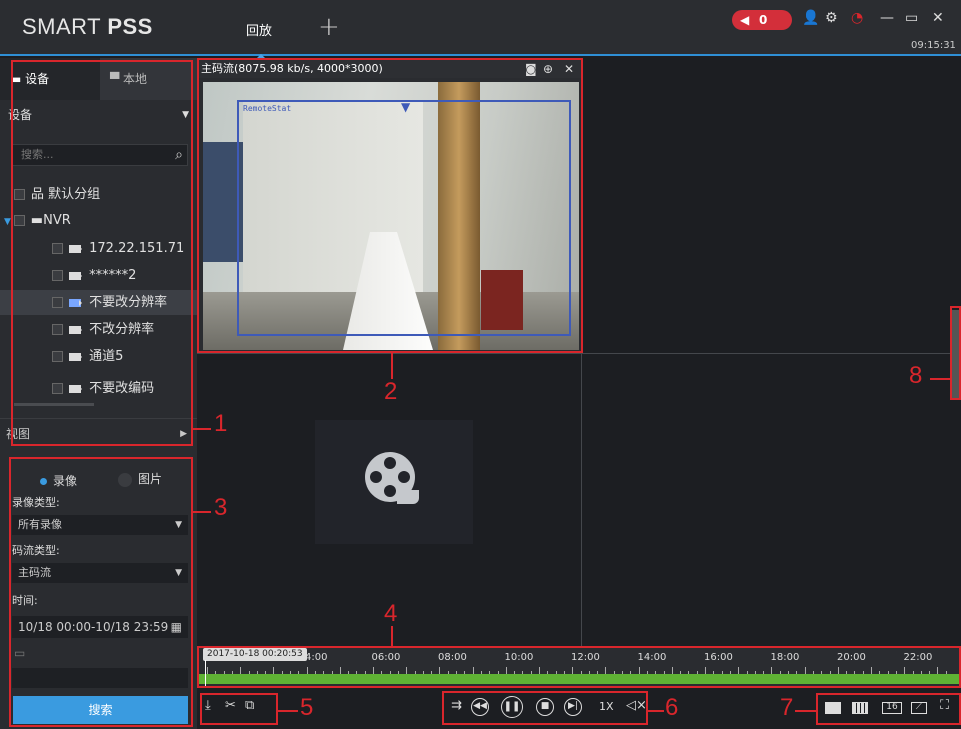 The image size is (961, 729). What do you see at coordinates (787, 707) in the screenshot?
I see `annotation-label-7: 7` at bounding box center [787, 707].